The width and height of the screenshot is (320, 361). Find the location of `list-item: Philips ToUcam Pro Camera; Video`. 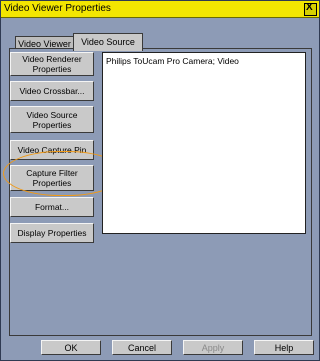

list-item: Philips ToUcam Pro Camera; Video is located at coordinates (172, 61).